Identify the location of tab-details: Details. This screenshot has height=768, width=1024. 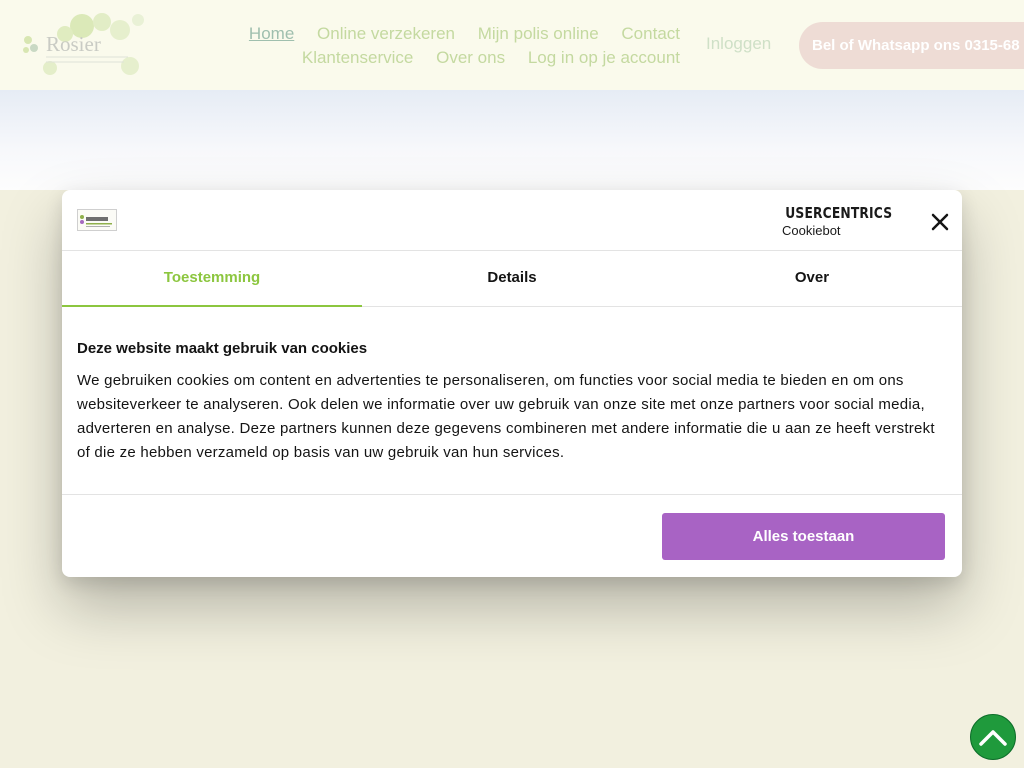
(512, 278).